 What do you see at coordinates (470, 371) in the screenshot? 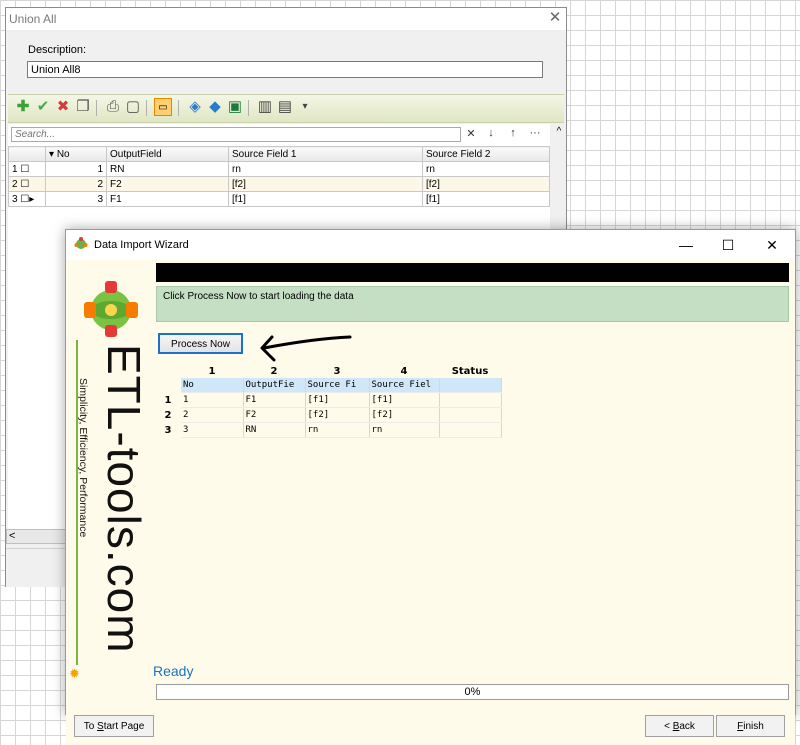
I see `column-header: Status` at bounding box center [470, 371].